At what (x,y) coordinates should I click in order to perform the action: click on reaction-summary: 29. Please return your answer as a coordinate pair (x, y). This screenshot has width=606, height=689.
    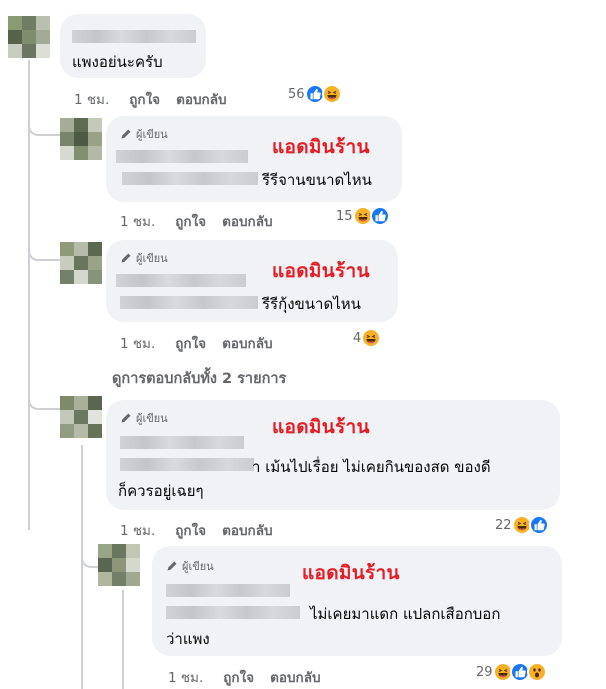
    Looking at the image, I should click on (511, 672).